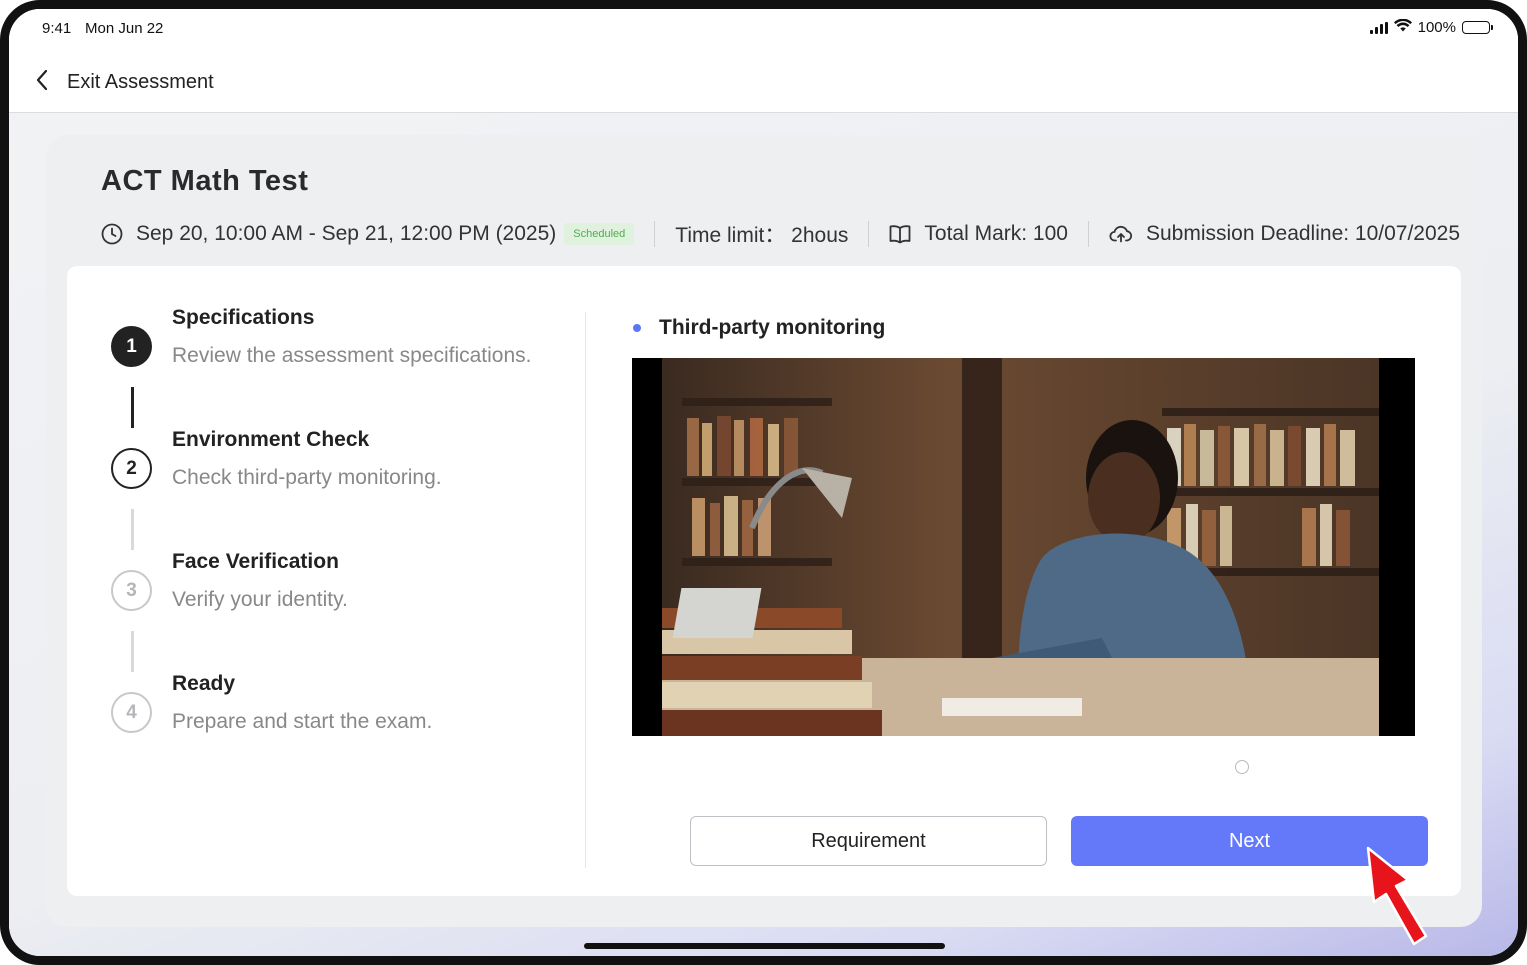 Image resolution: width=1527 pixels, height=965 pixels. What do you see at coordinates (1242, 767) in the screenshot?
I see `carousel-dot` at bounding box center [1242, 767].